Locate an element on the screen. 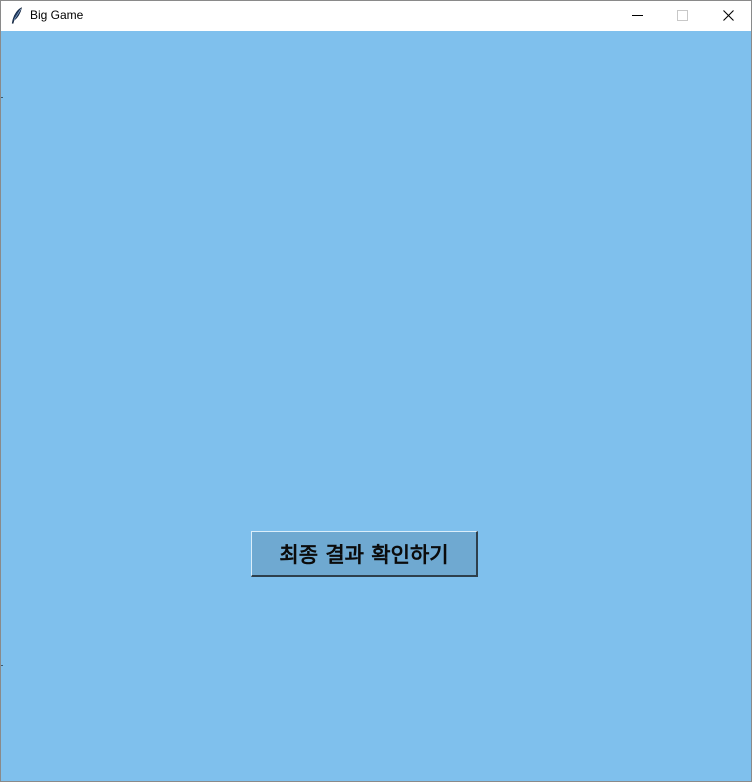 The height and width of the screenshot is (782, 752). view-final-result-label: 최종 결과 확인하기 is located at coordinates (364, 554).